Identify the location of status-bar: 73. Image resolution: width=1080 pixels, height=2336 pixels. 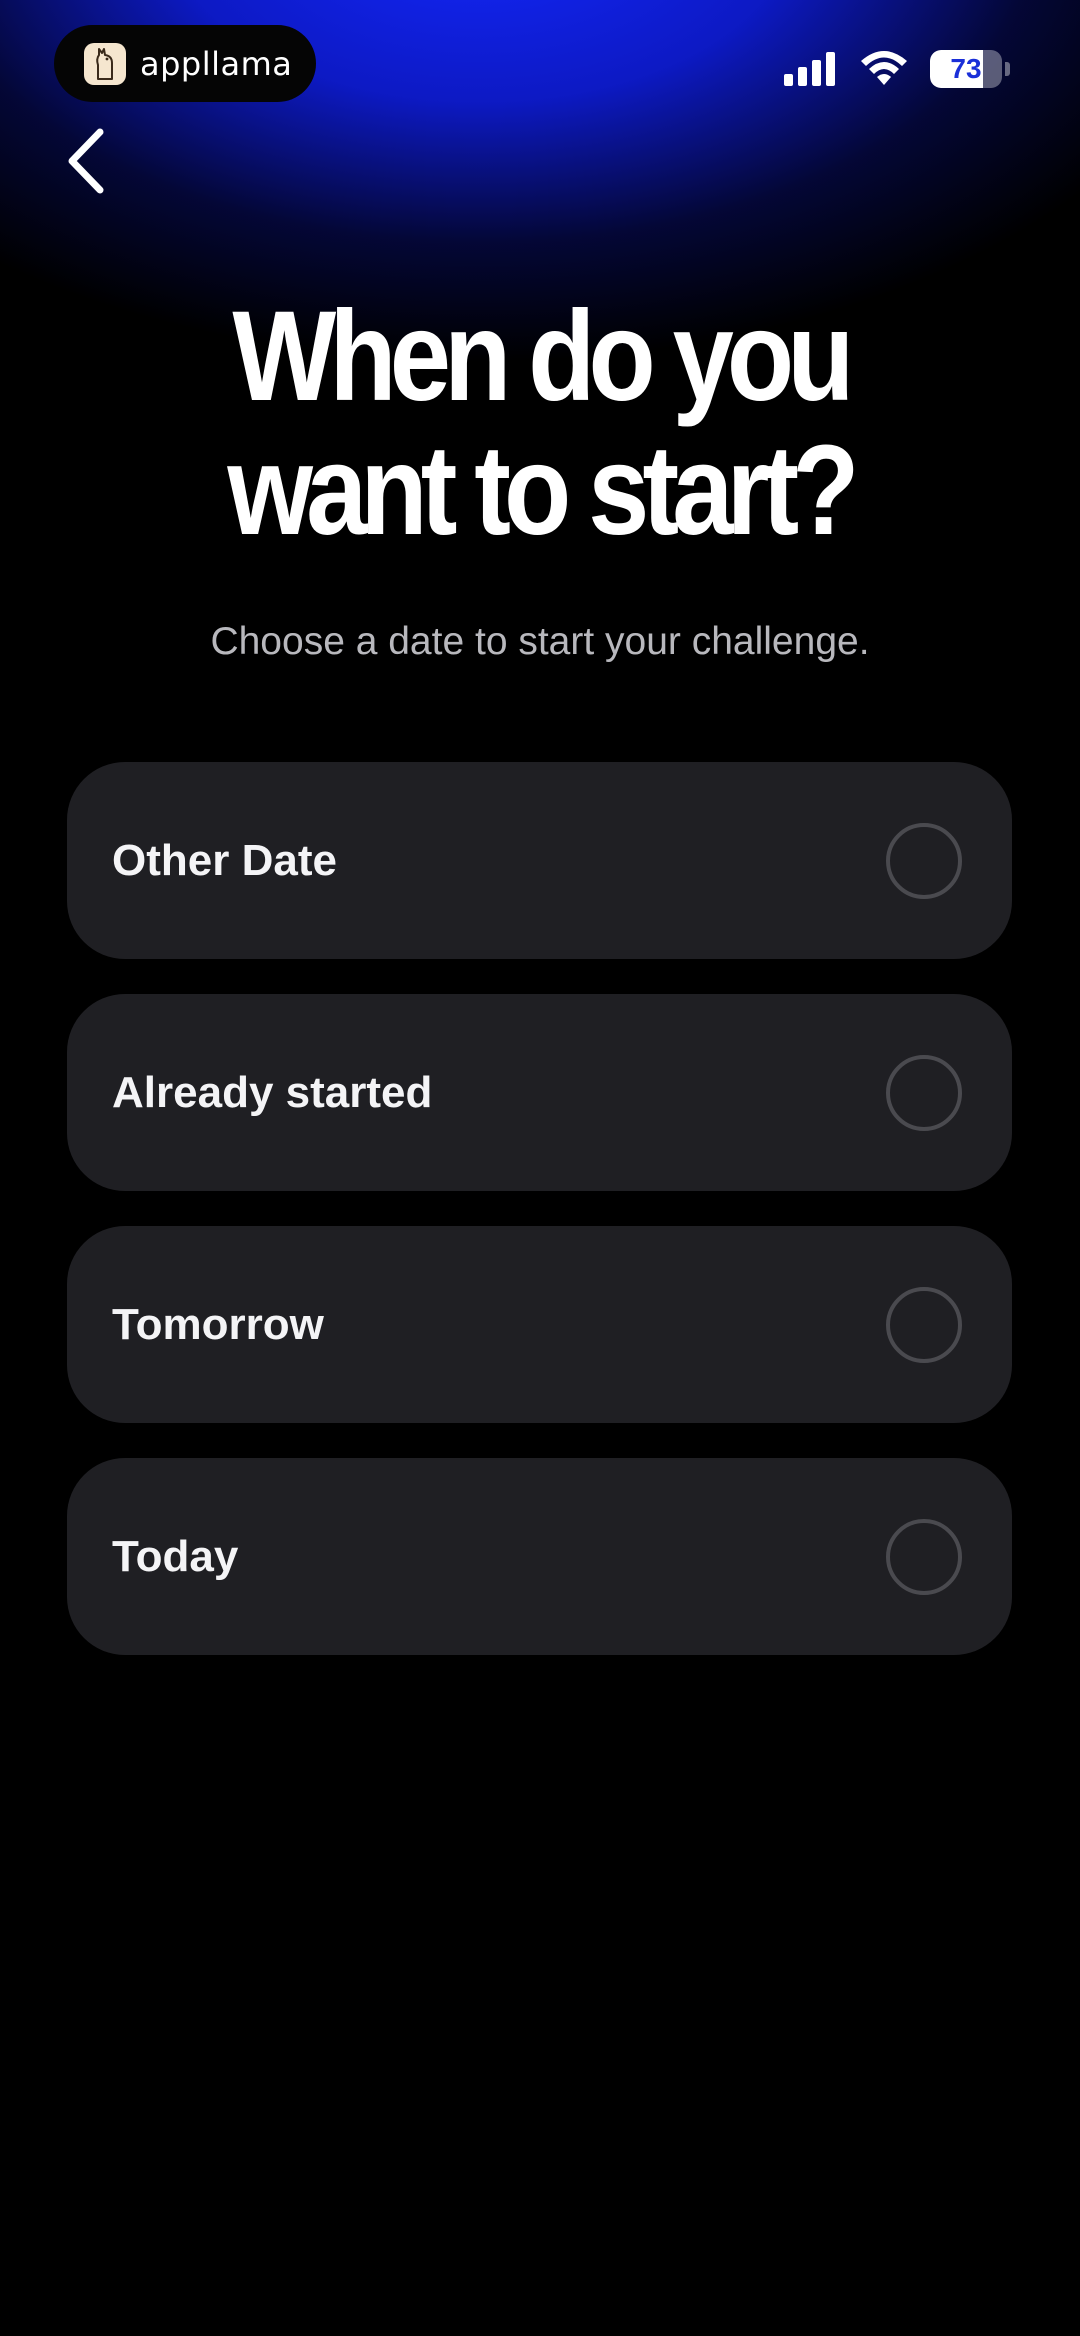
(897, 69).